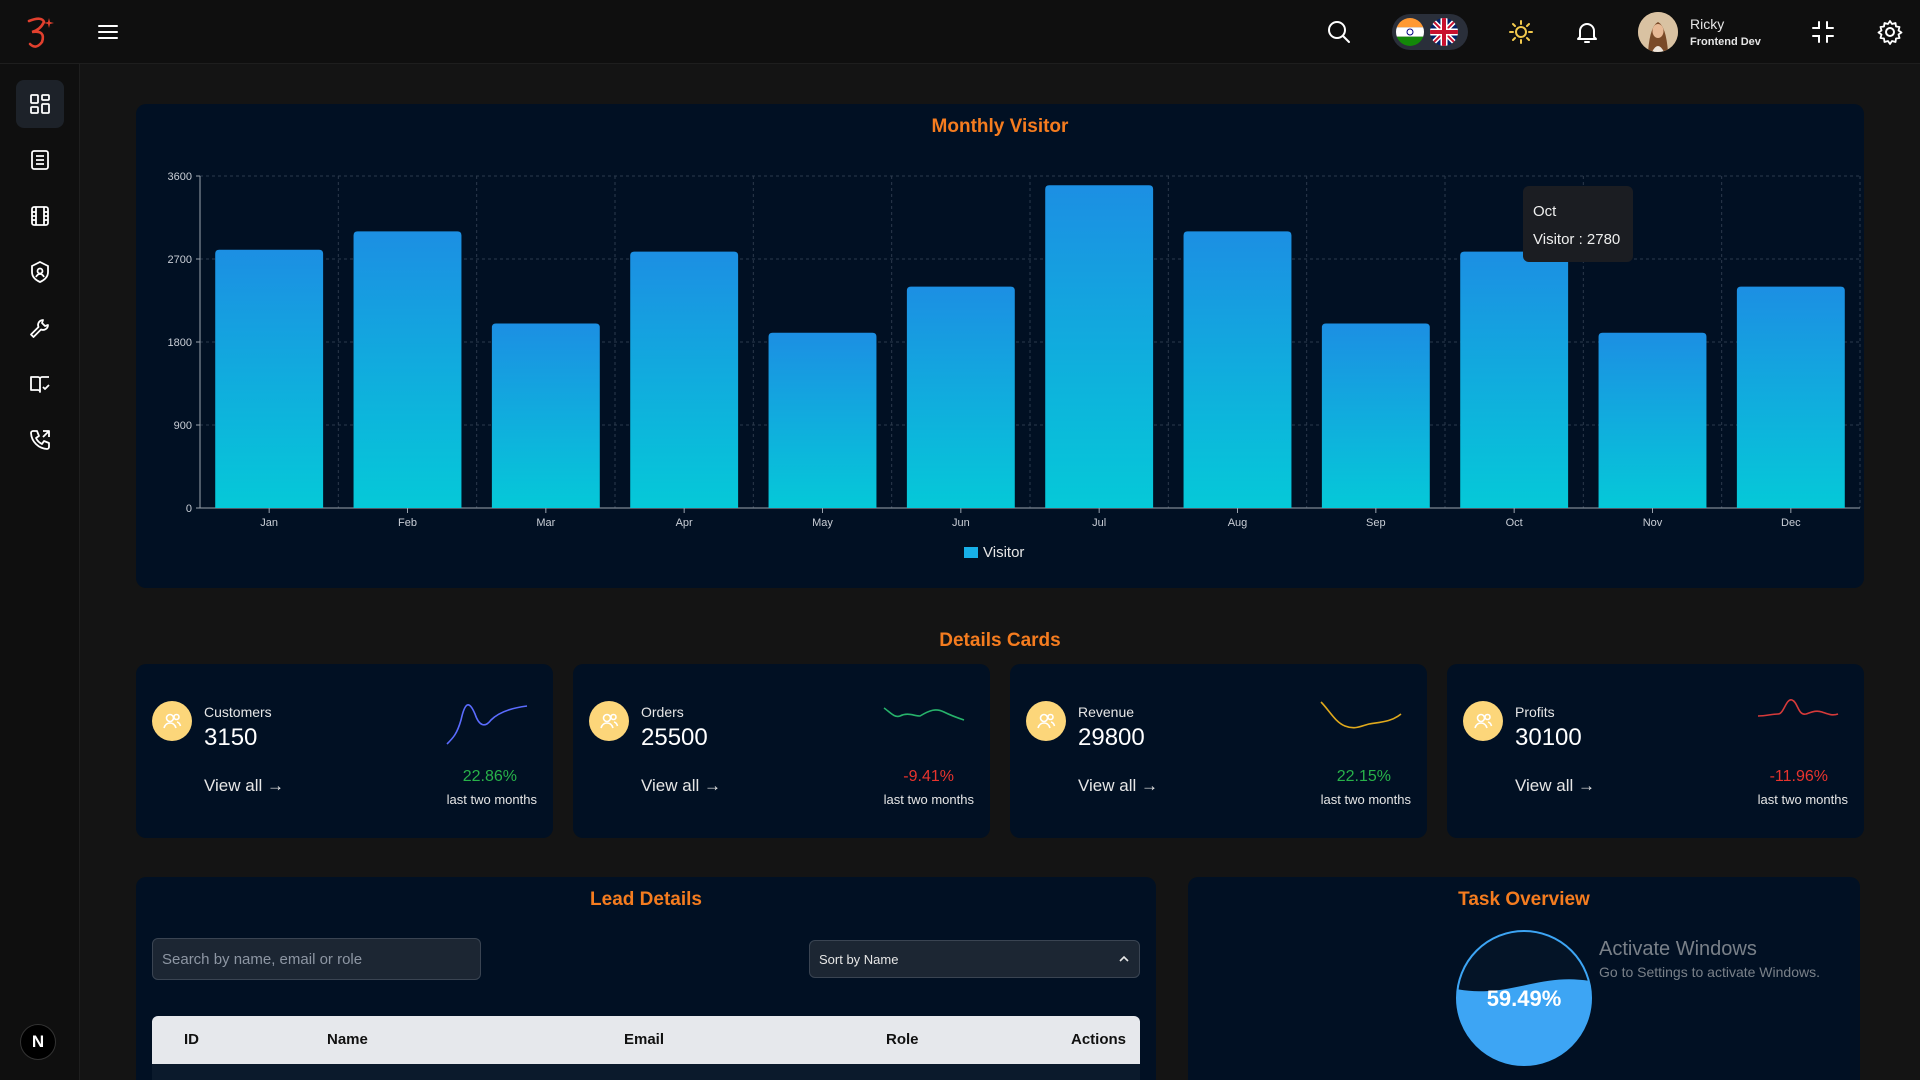 The height and width of the screenshot is (1080, 1920). What do you see at coordinates (1890, 32) in the screenshot?
I see `gear-icon` at bounding box center [1890, 32].